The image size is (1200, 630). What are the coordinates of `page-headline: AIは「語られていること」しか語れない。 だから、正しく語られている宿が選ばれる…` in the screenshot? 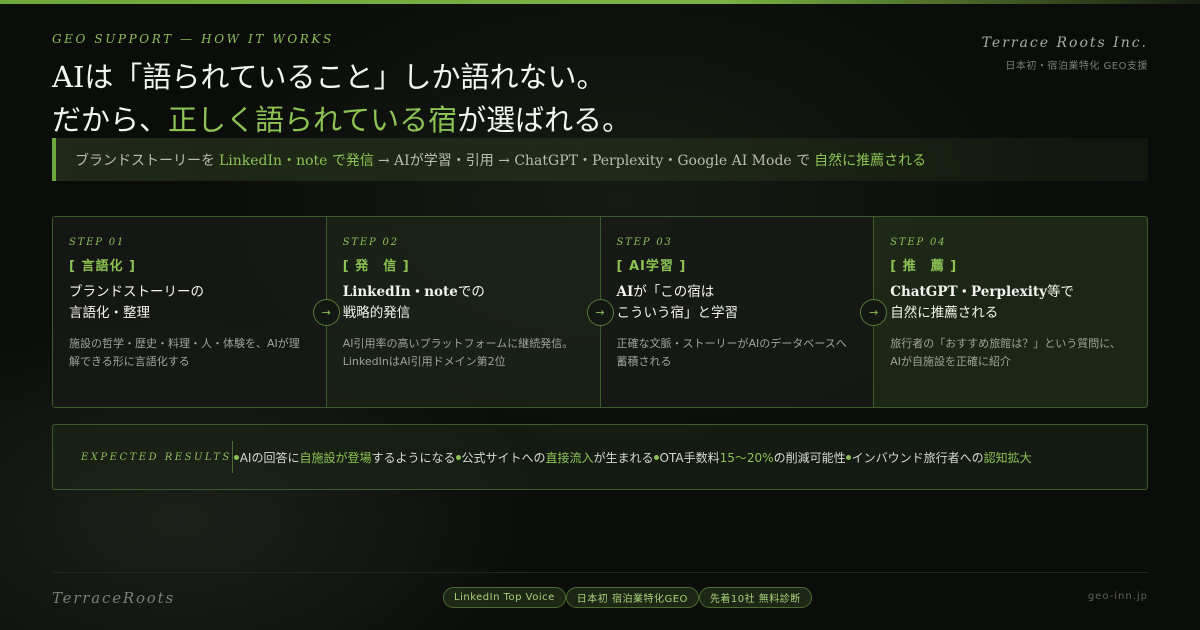 It's located at (341, 99).